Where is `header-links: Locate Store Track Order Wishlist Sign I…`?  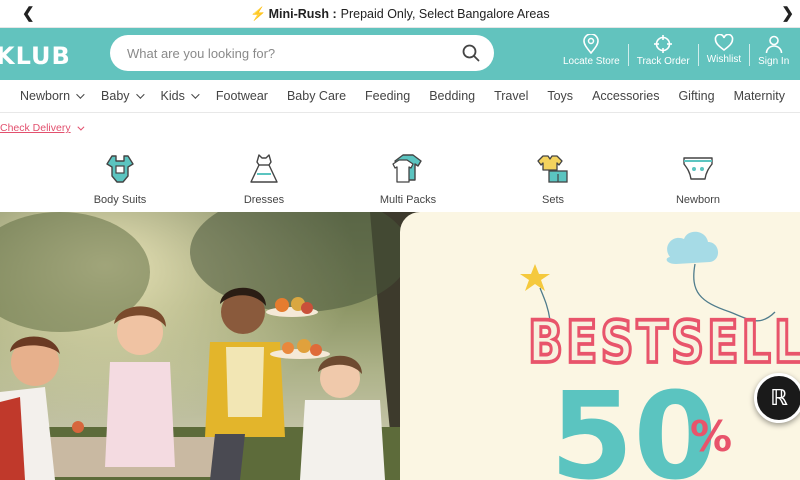 header-links: Locate Store Track Order Wishlist Sign I… is located at coordinates (676, 54).